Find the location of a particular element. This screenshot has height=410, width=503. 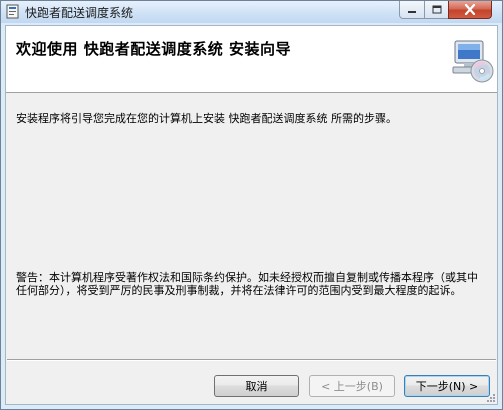

close-button is located at coordinates (470, 10).